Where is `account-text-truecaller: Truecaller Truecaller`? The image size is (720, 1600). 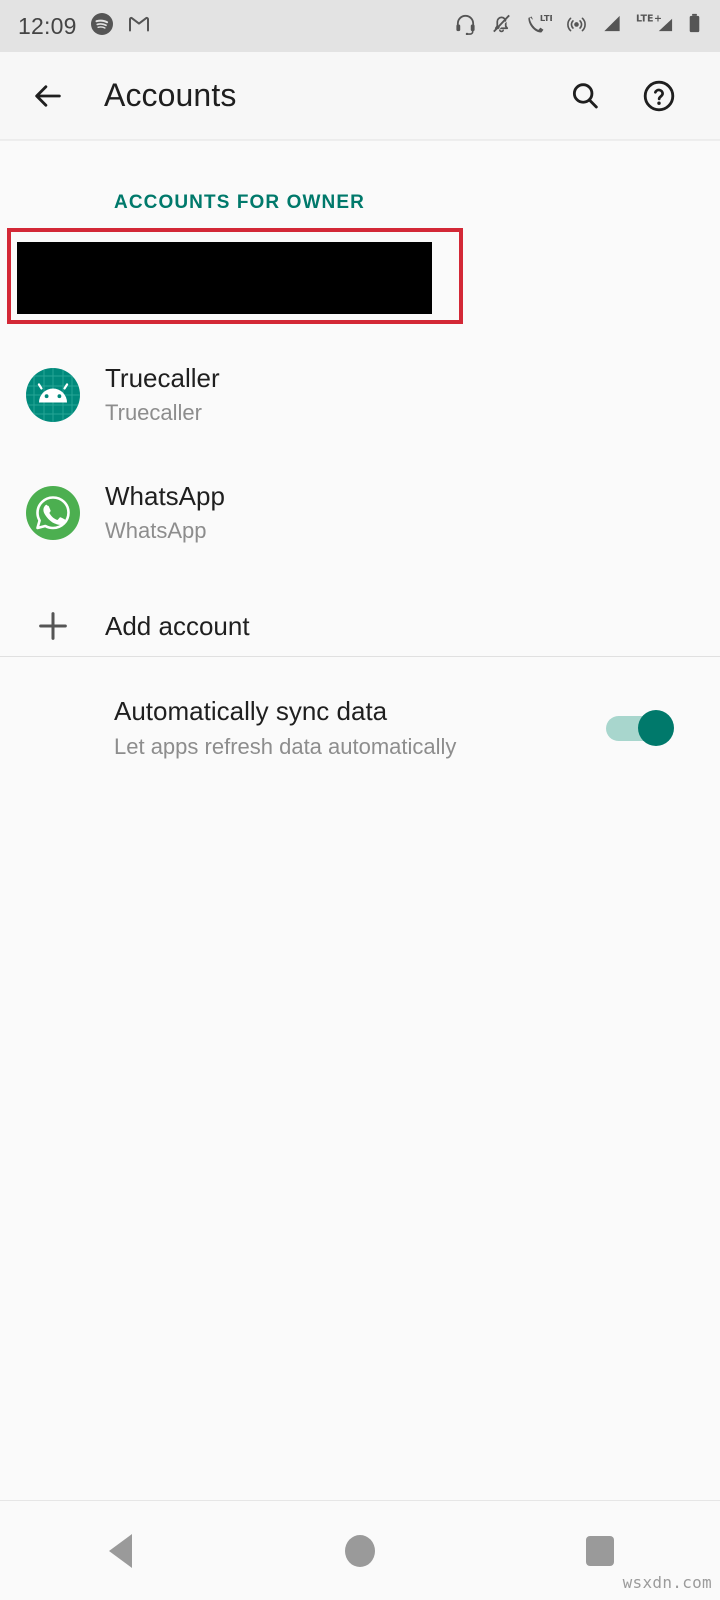 account-text-truecaller: Truecaller Truecaller is located at coordinates (162, 394).